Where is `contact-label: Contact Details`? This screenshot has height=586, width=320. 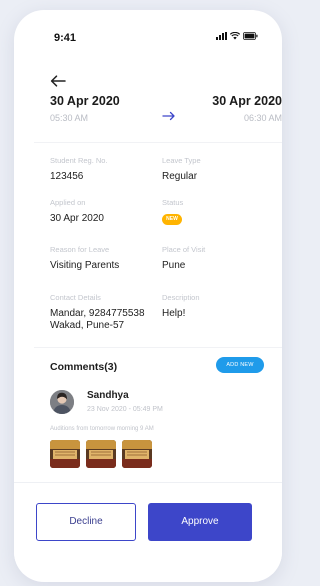
contact-label: Contact Details is located at coordinates (75, 297).